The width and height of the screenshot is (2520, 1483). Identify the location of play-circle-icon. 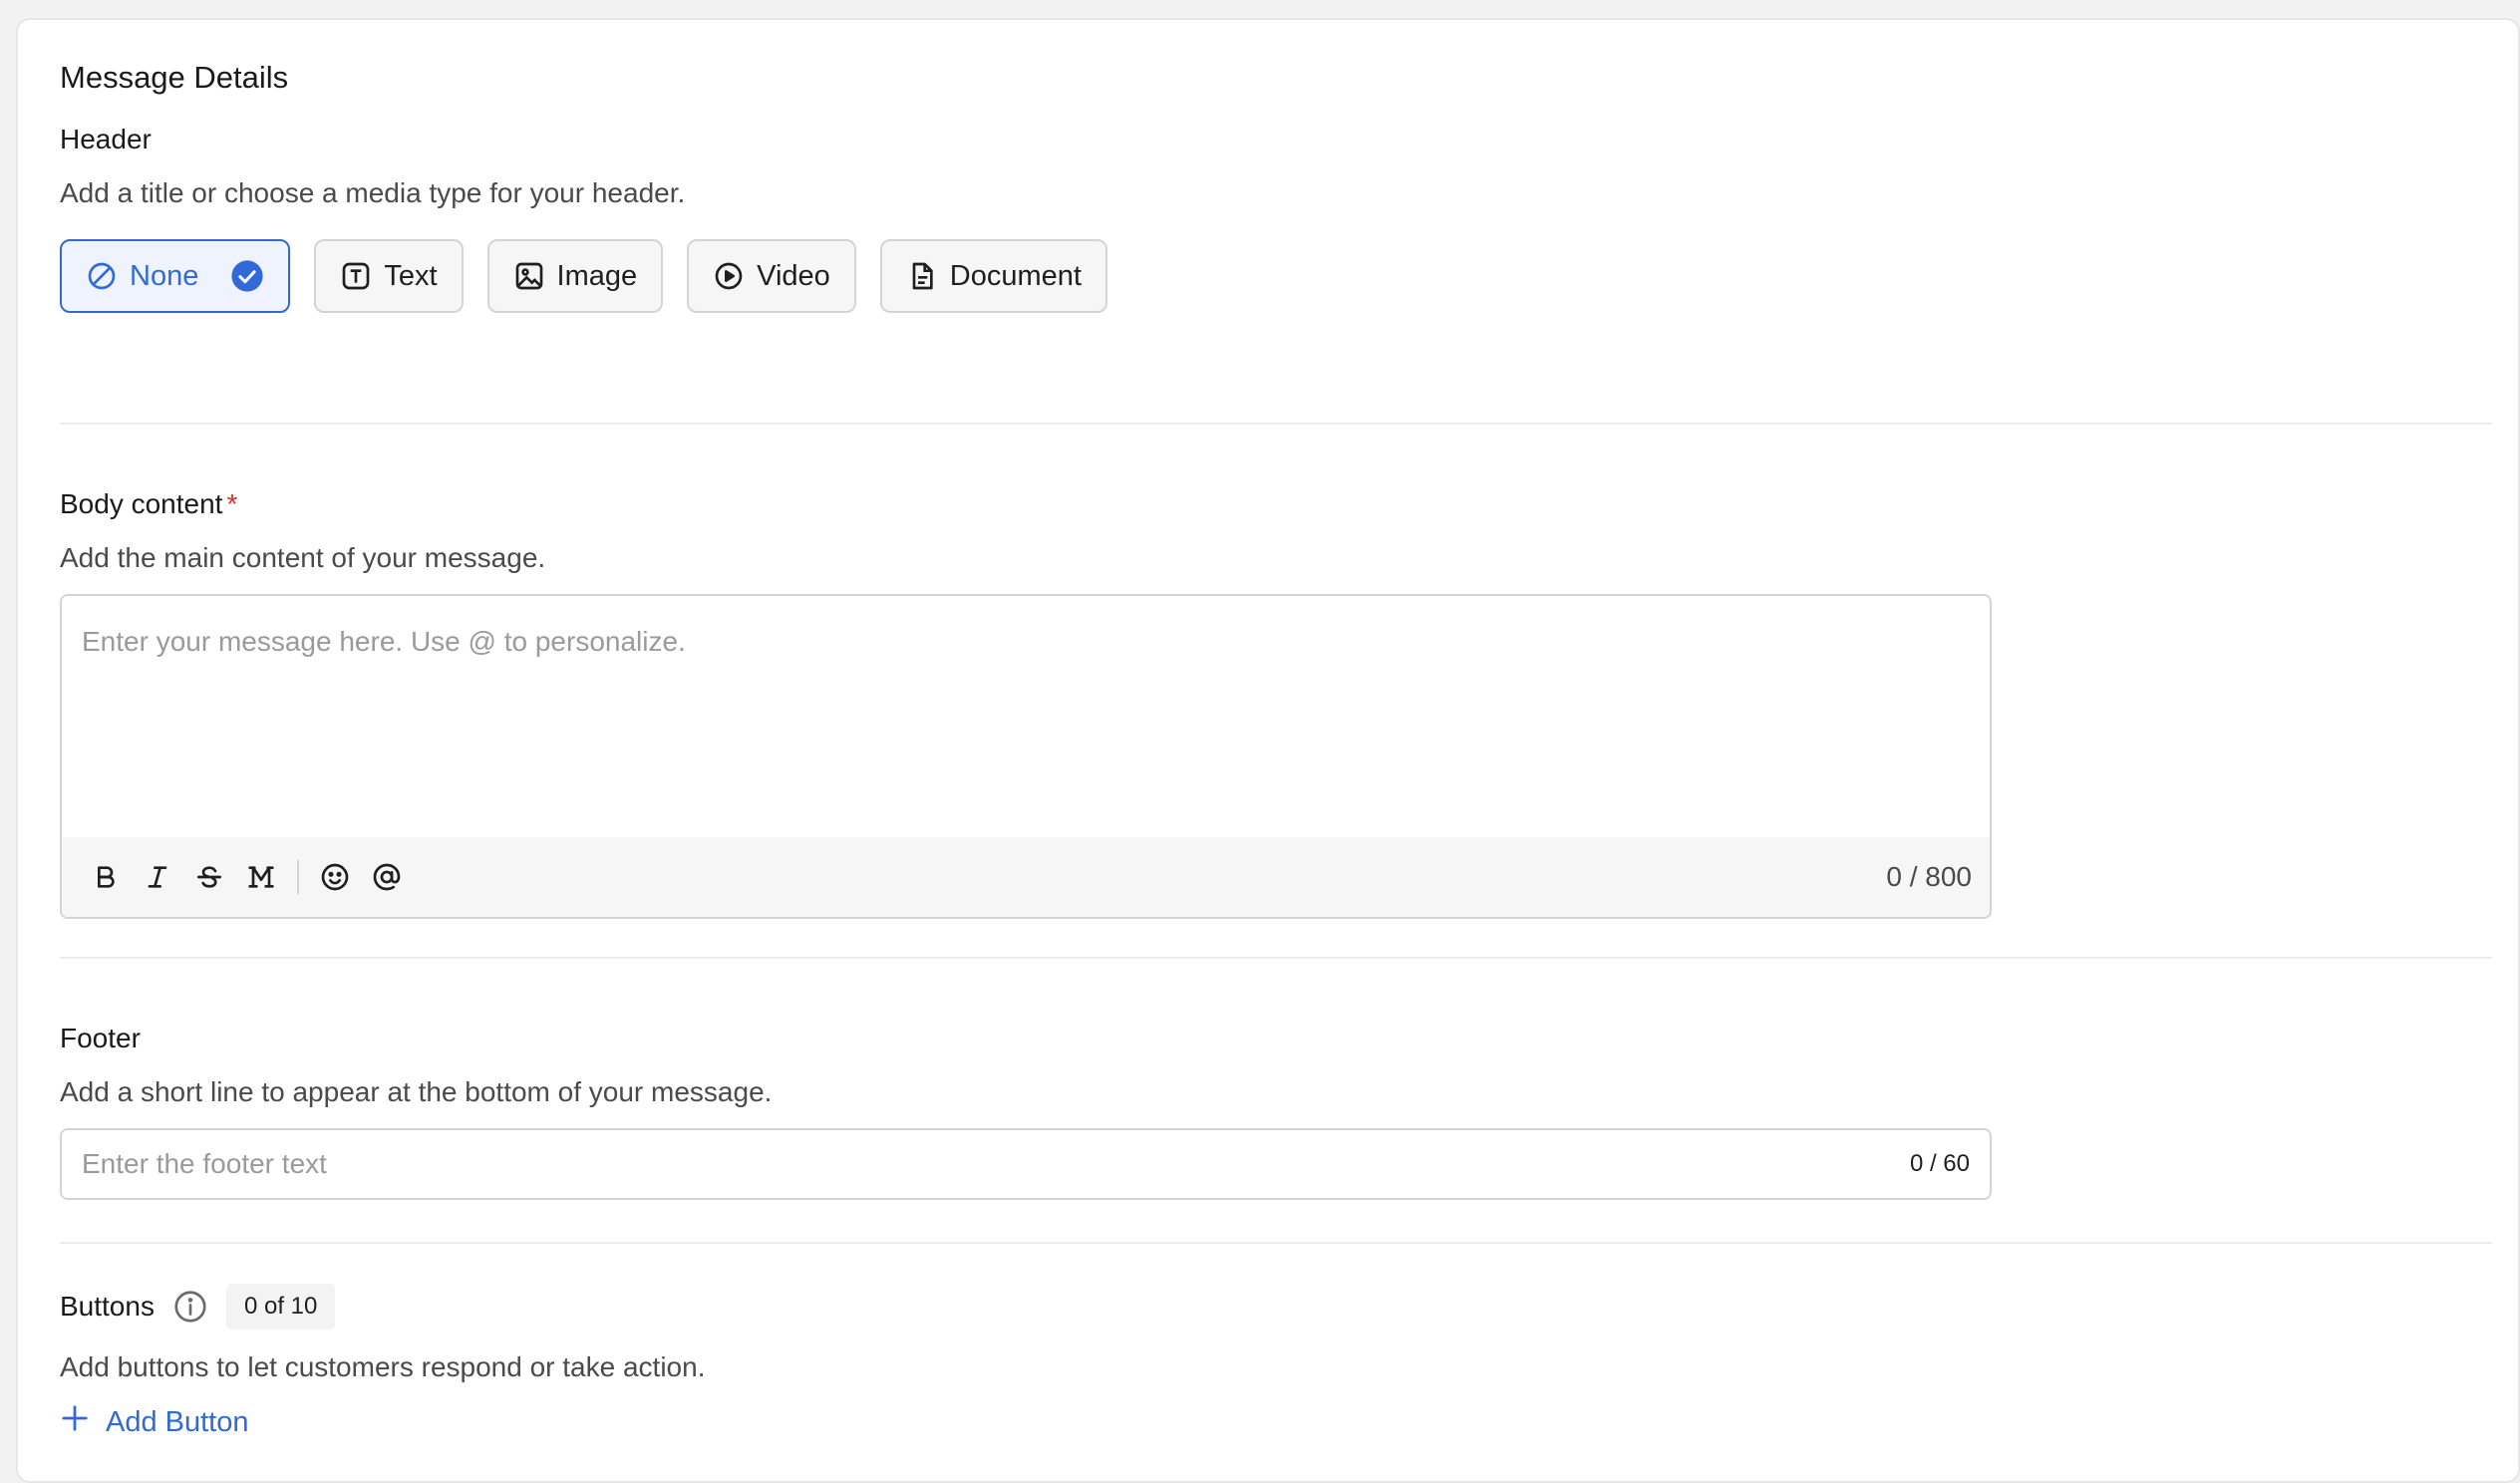
(729, 276).